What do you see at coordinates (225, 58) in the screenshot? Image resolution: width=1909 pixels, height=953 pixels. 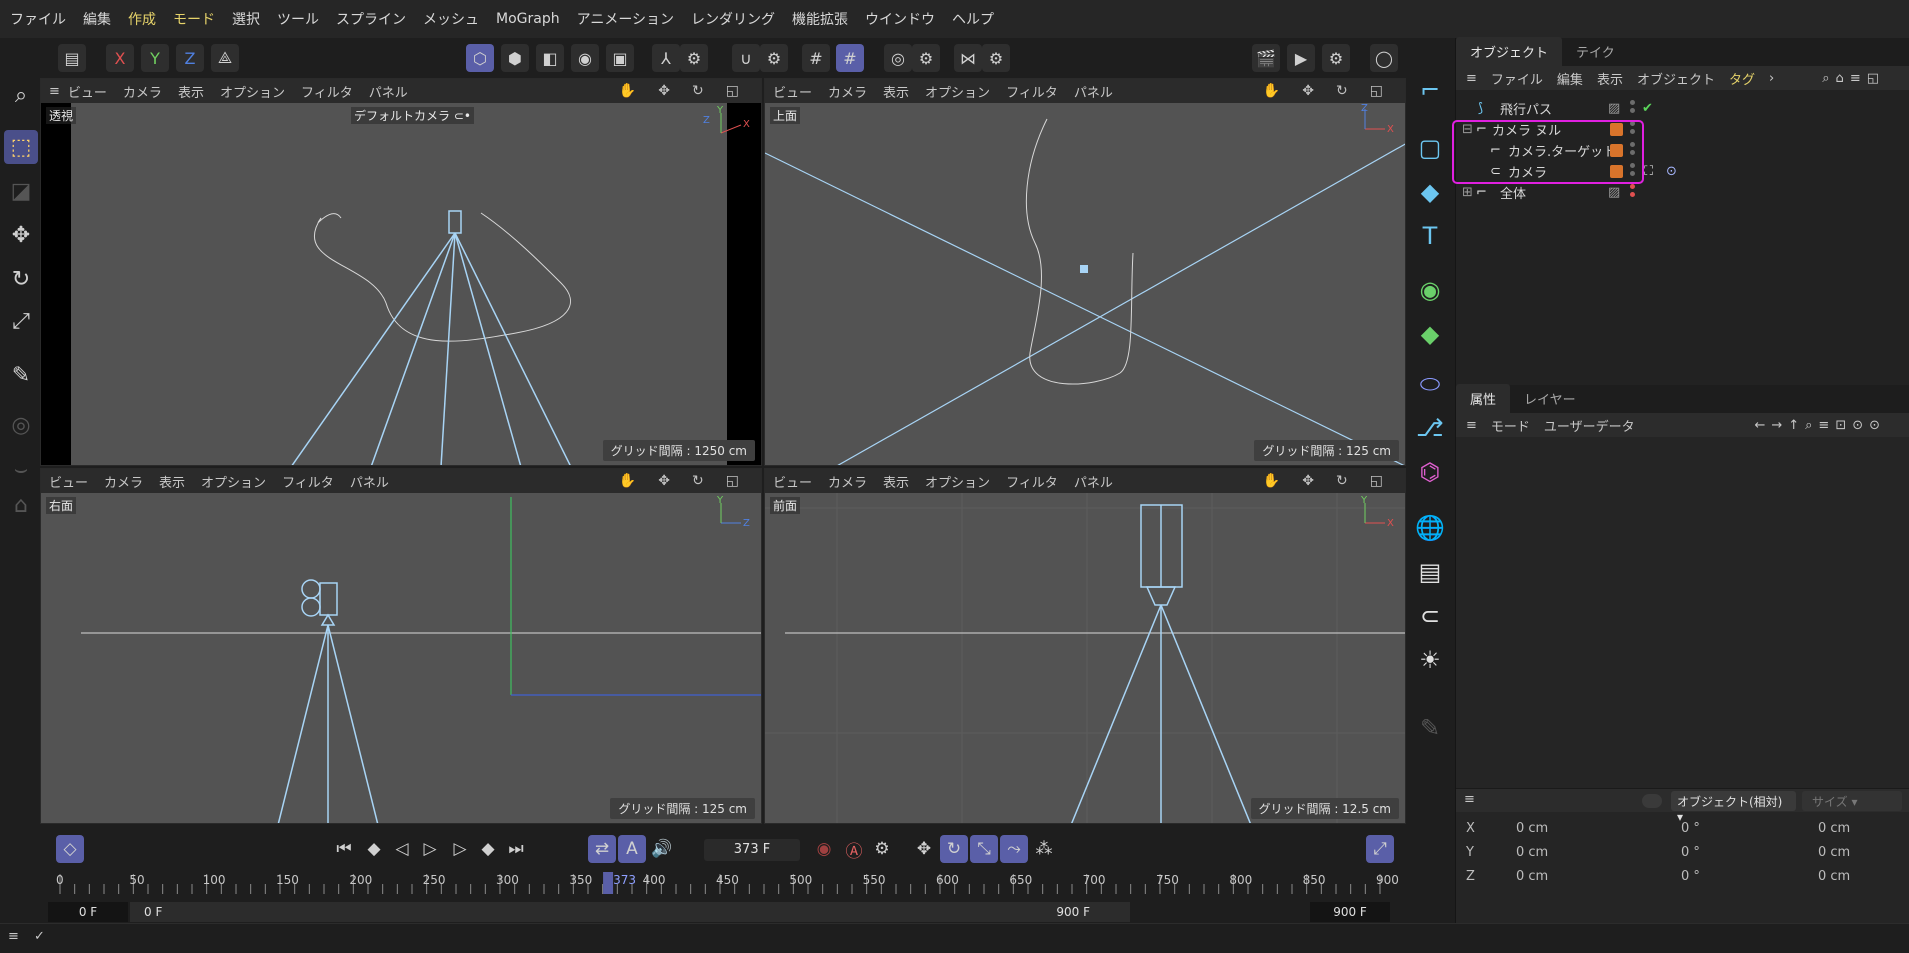 I see `coordinate-system-icon: ⟁` at bounding box center [225, 58].